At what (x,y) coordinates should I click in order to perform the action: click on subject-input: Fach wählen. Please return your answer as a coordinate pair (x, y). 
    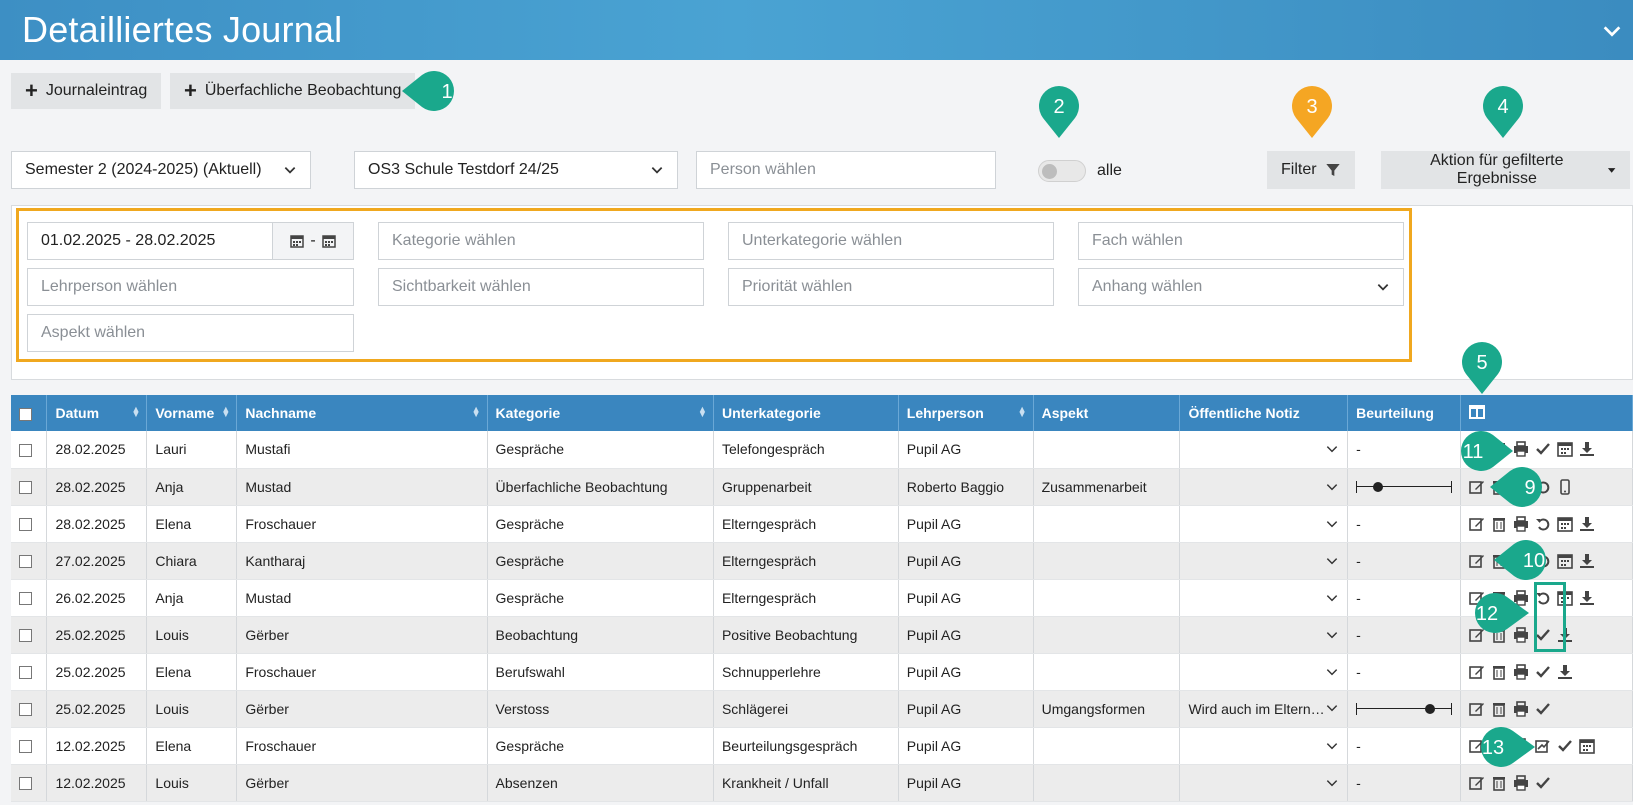
    Looking at the image, I should click on (1241, 241).